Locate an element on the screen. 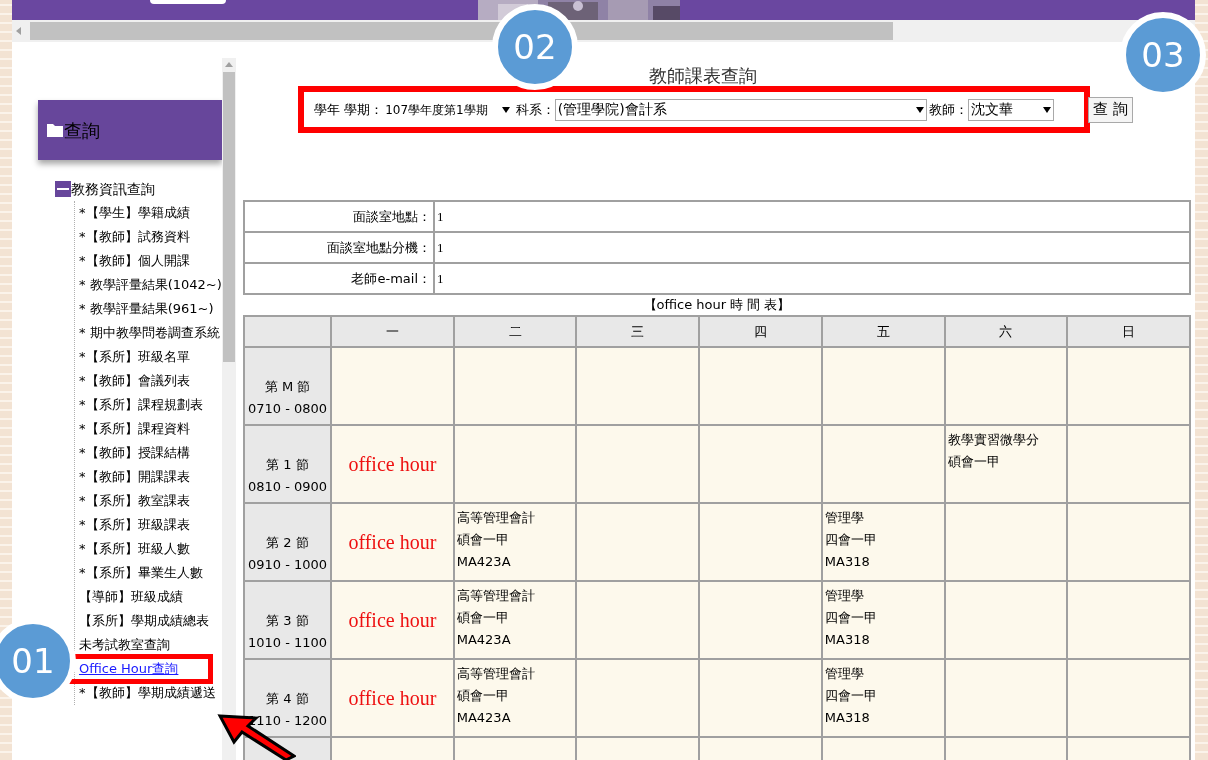  period-time: 1010 - 1100 is located at coordinates (287, 643).